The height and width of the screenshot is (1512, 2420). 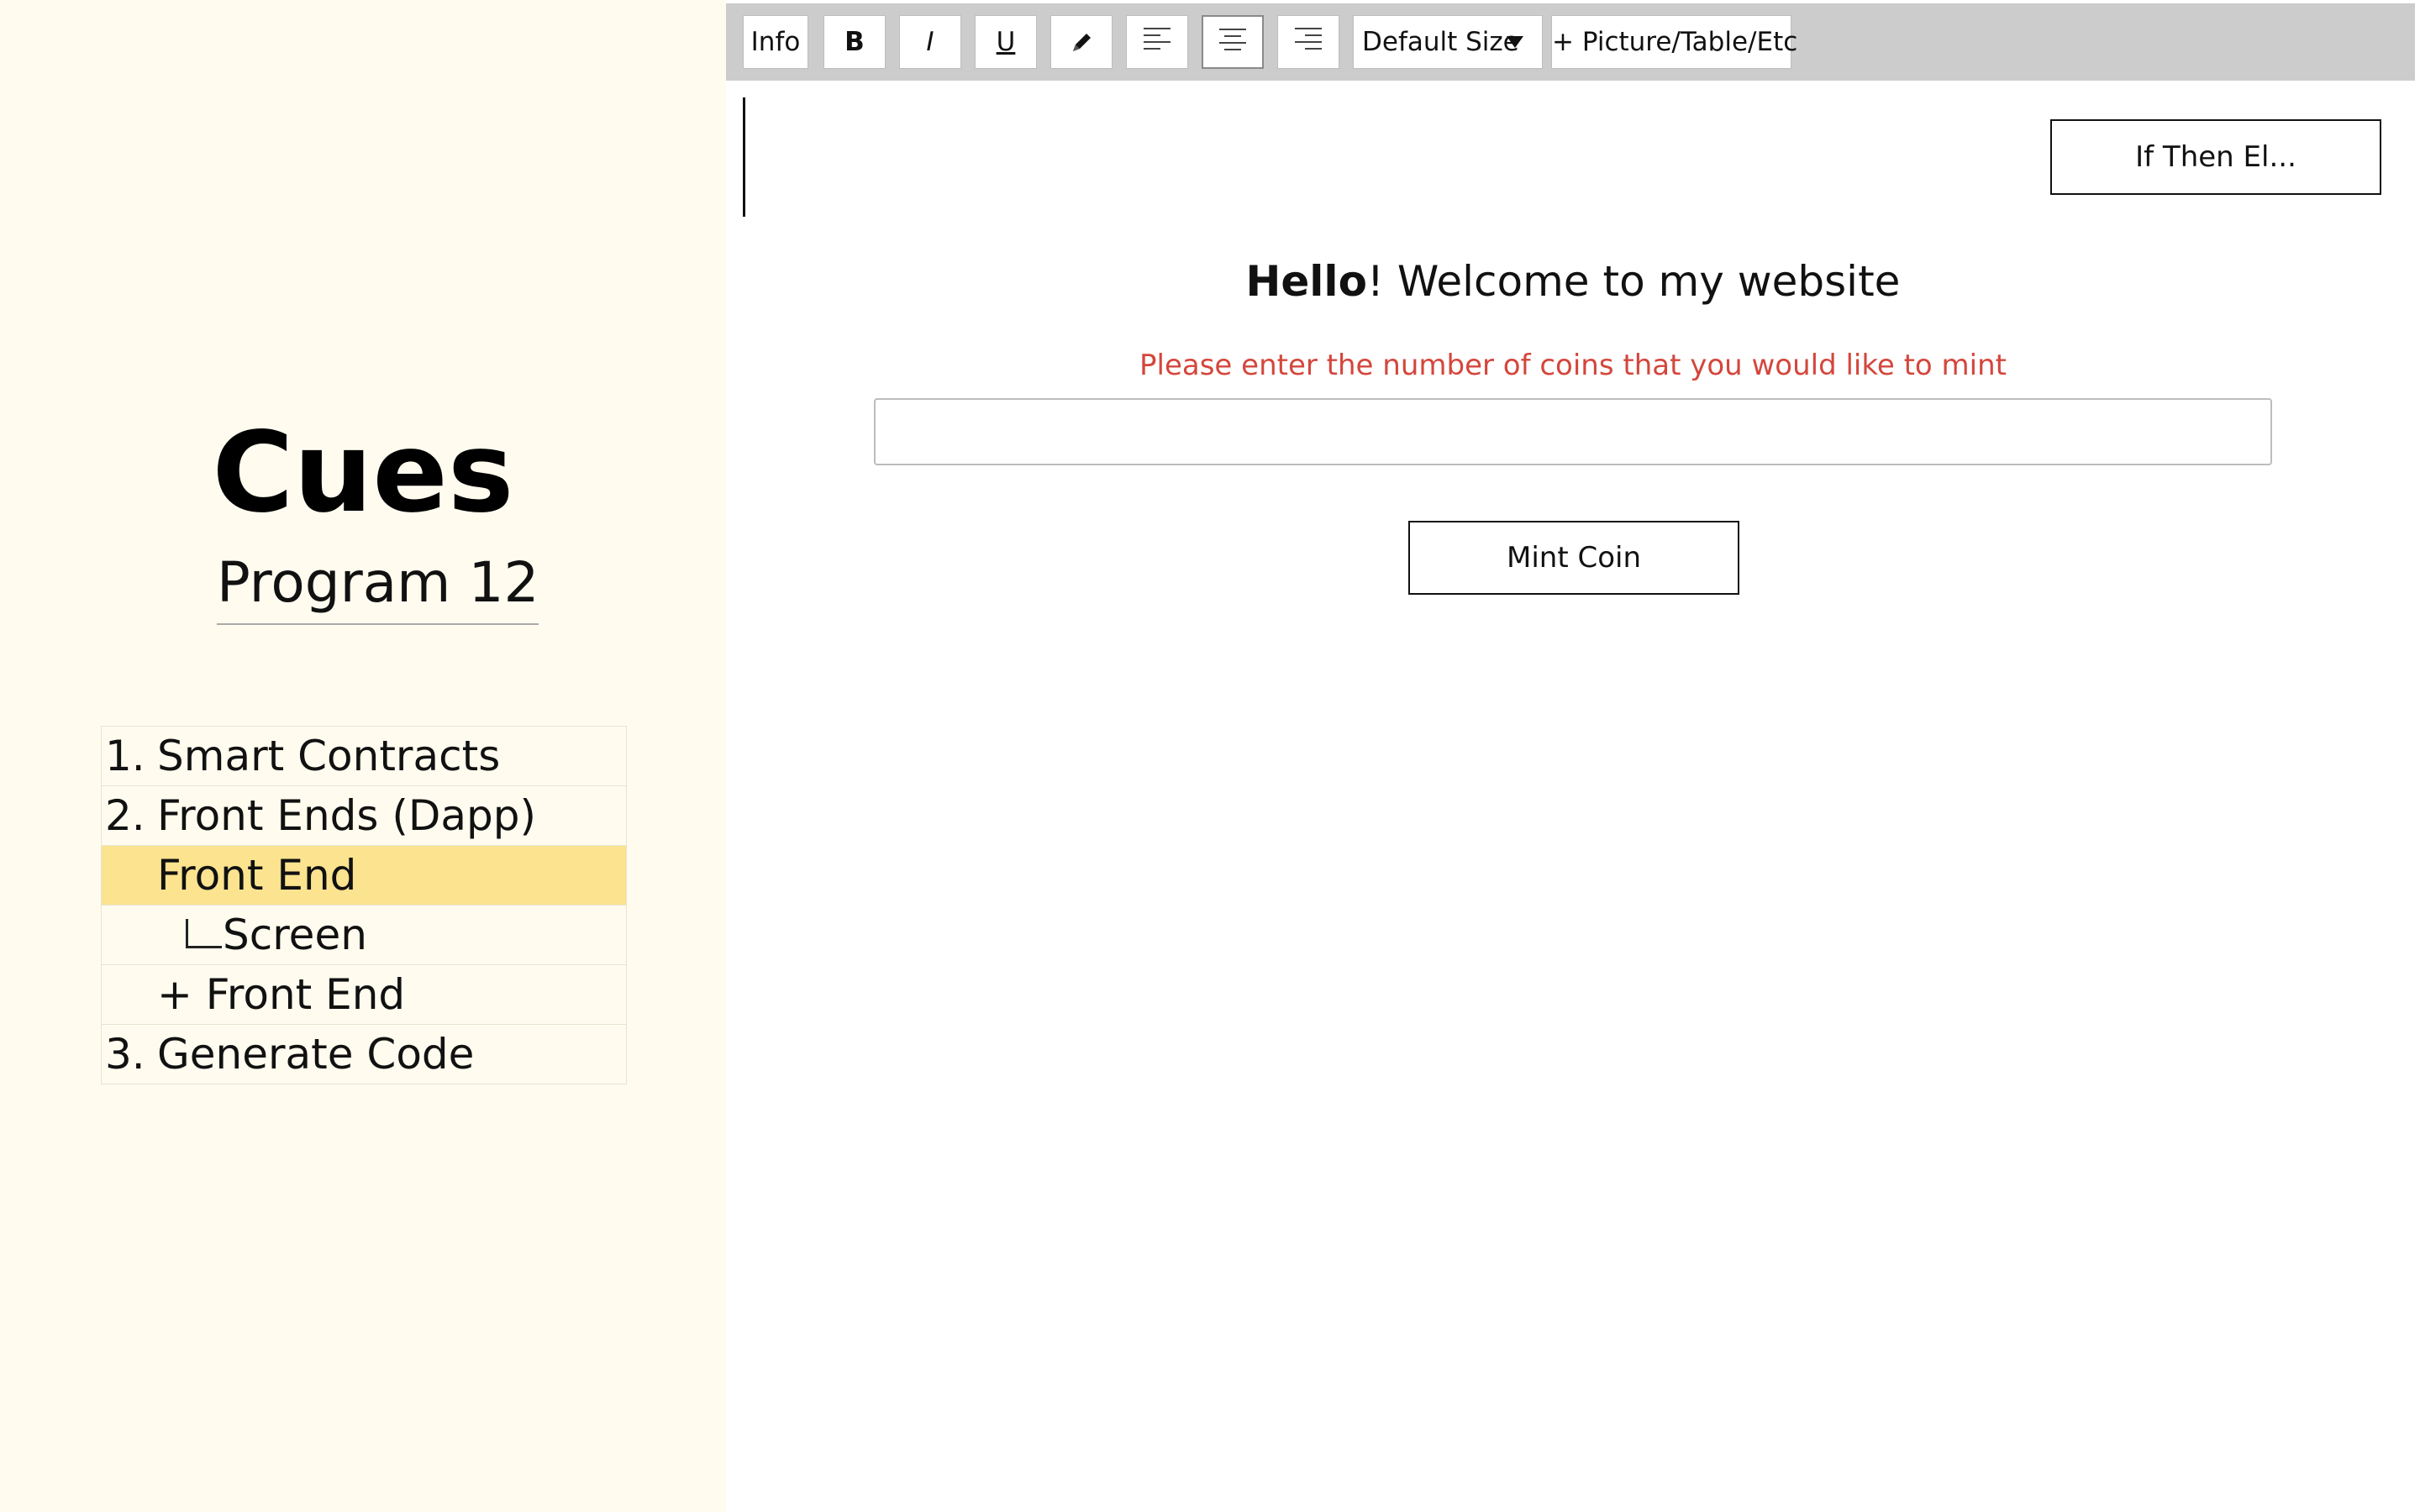 I want to click on align-left-button, so click(x=1157, y=42).